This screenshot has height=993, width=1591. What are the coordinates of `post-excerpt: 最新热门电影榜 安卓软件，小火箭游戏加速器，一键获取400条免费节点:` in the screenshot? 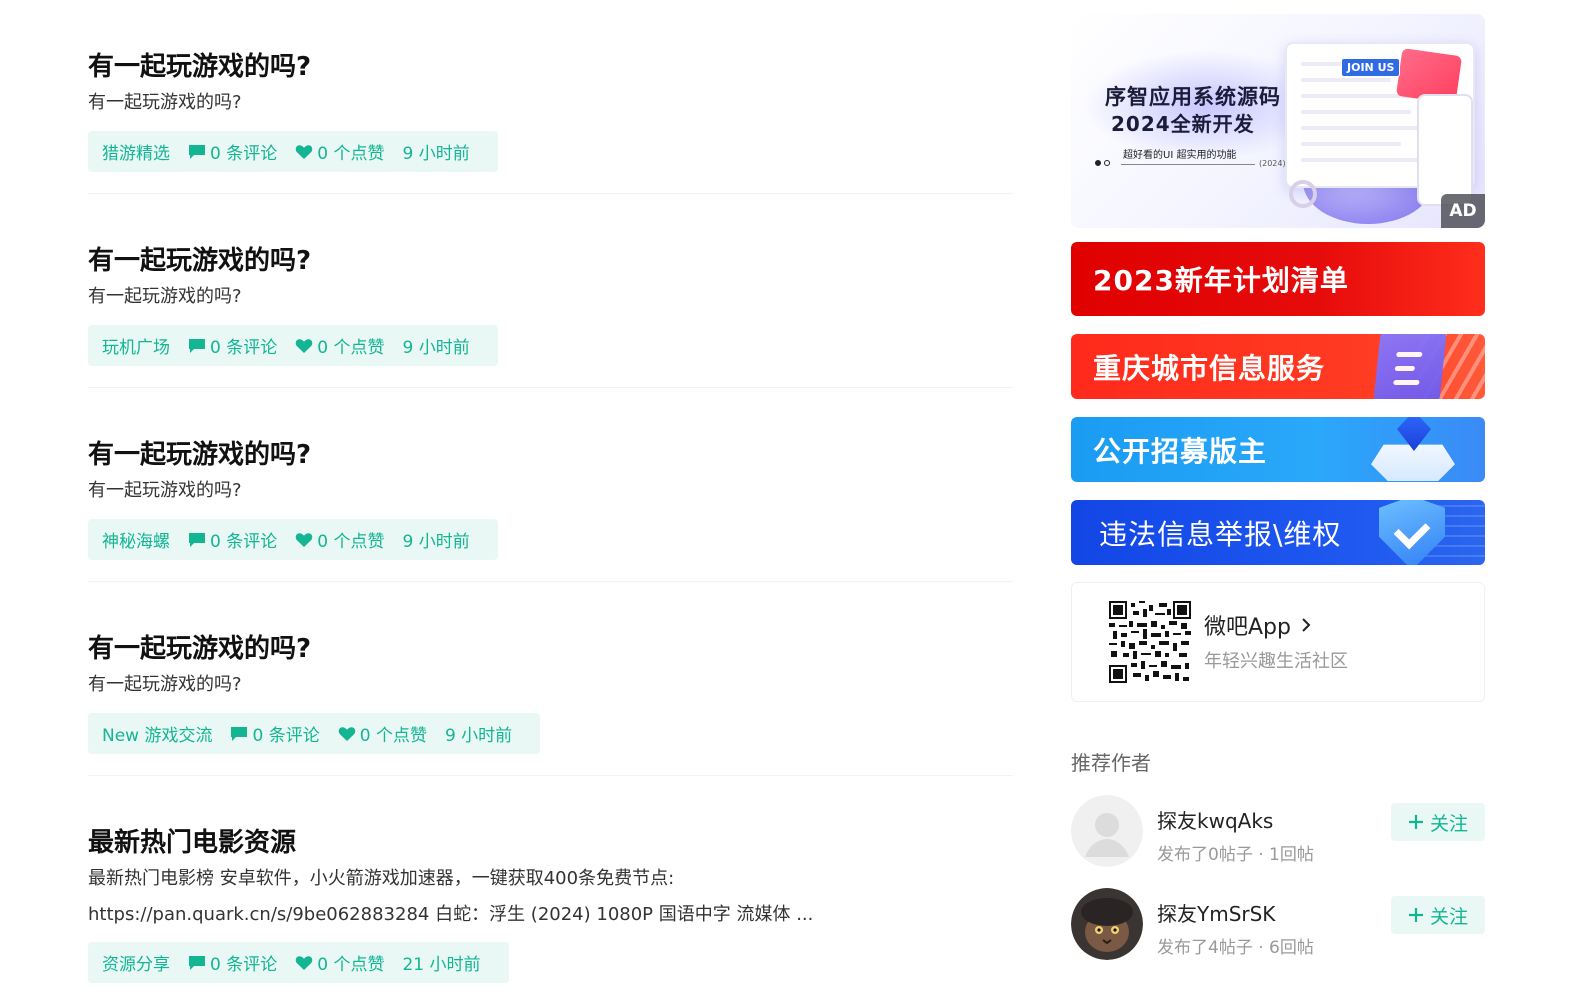 It's located at (381, 877).